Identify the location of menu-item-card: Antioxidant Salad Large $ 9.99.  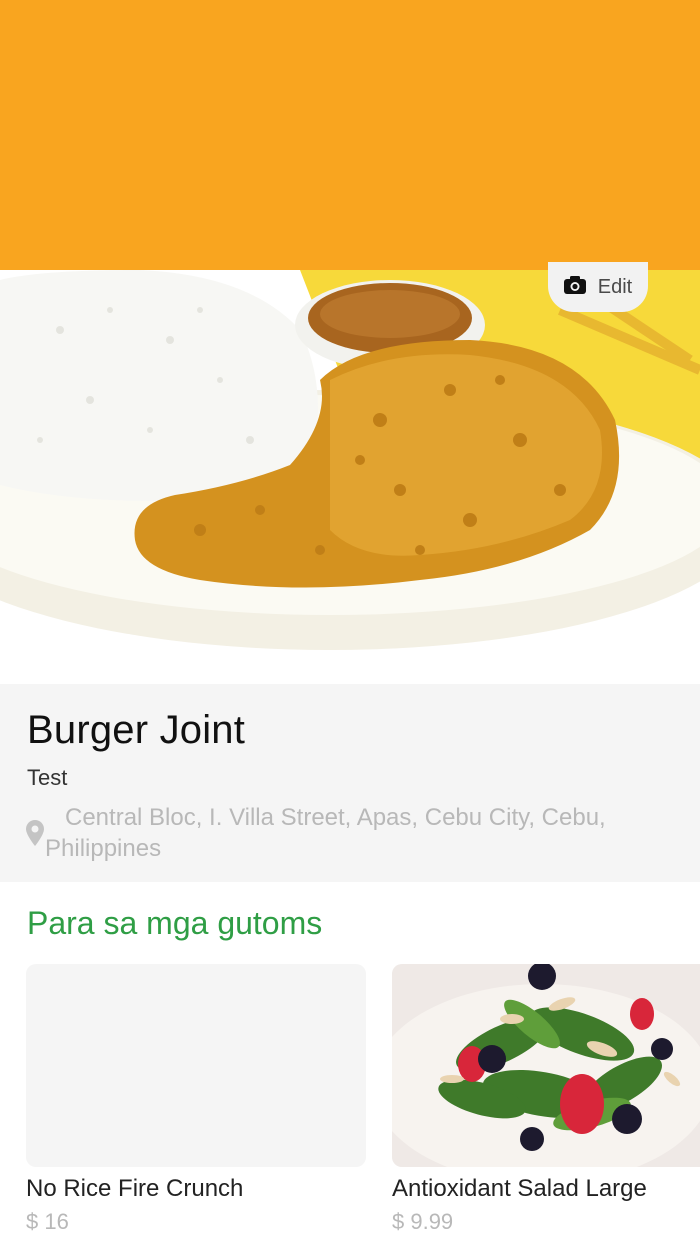
(546, 1099).